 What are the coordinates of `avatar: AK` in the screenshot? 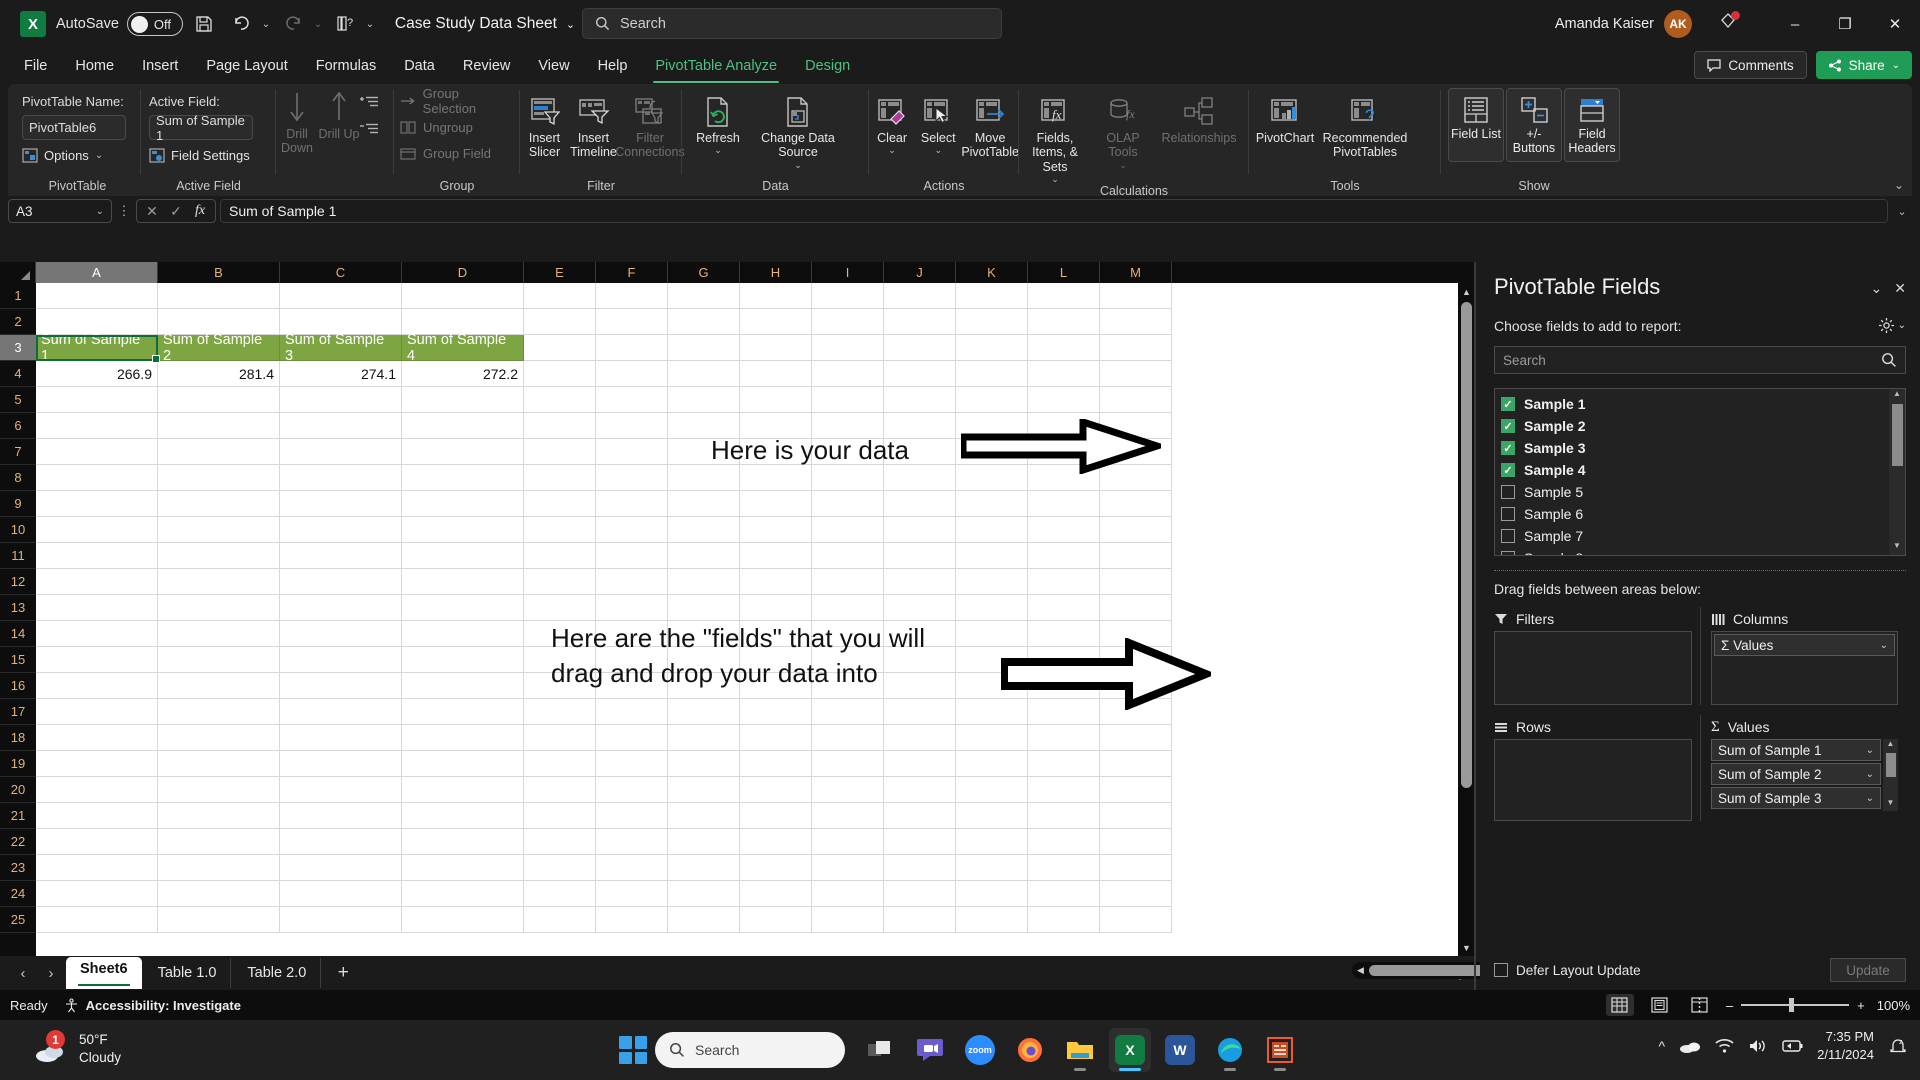 It's located at (1678, 24).